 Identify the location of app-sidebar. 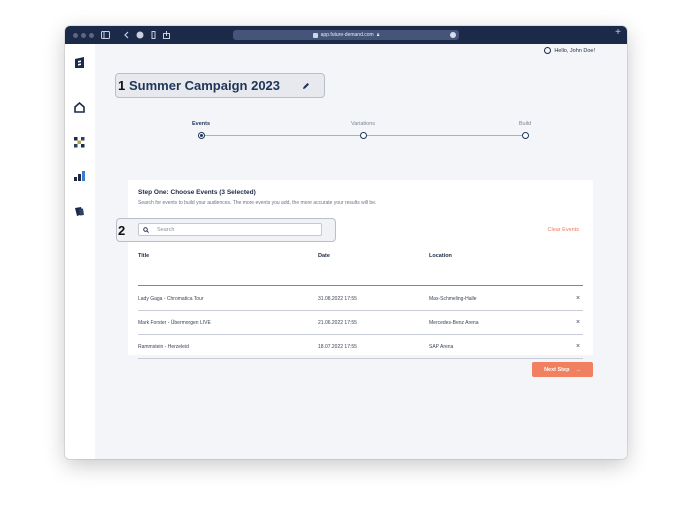
(80, 251).